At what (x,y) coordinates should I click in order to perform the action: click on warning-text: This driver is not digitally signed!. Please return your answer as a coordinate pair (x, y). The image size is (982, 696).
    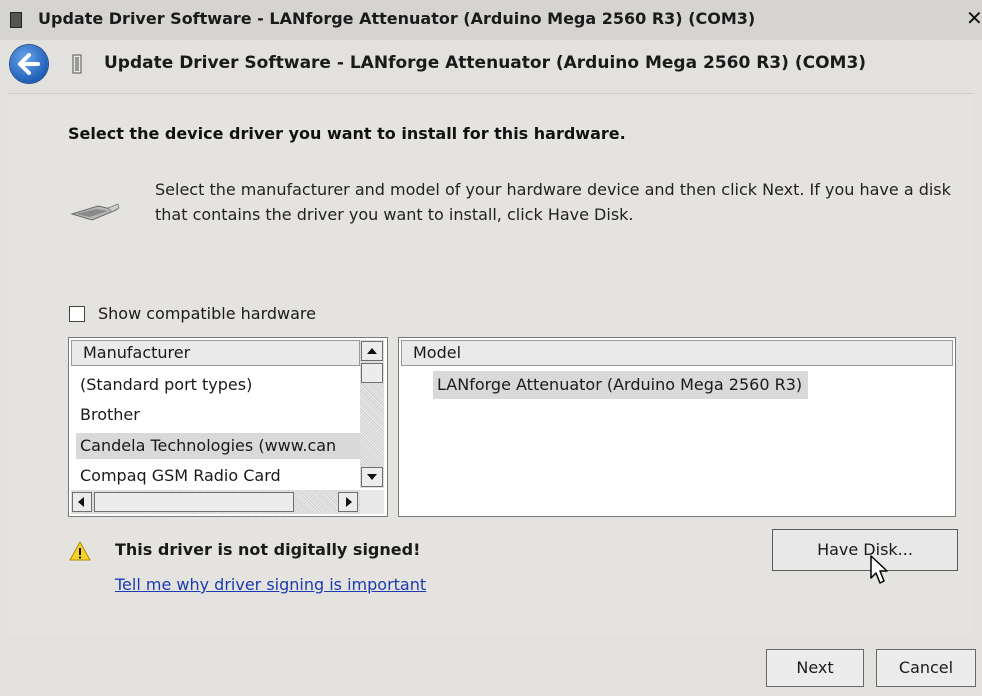
    Looking at the image, I should click on (268, 549).